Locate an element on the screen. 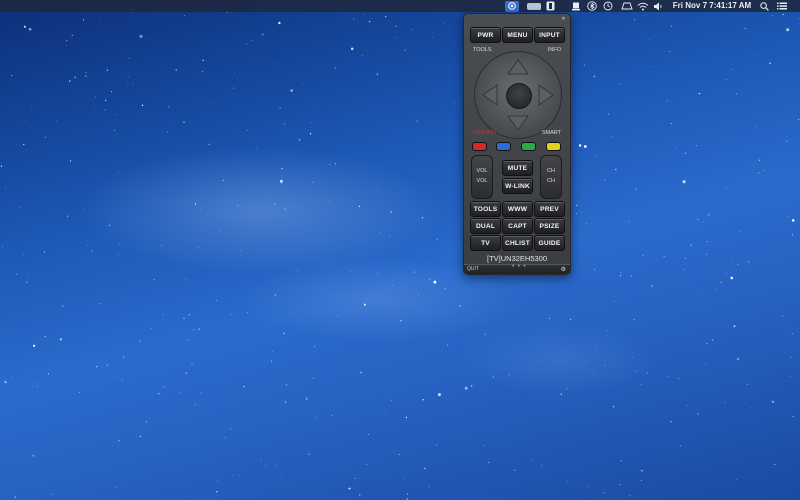 The image size is (800, 500). resize-handle: • • • is located at coordinates (519, 267).